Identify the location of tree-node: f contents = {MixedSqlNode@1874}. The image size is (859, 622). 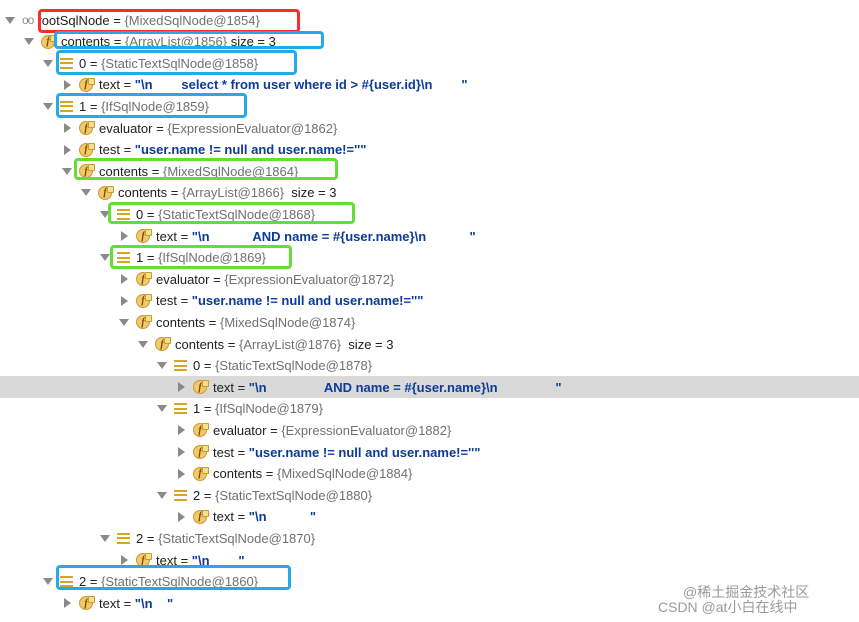
(237, 322).